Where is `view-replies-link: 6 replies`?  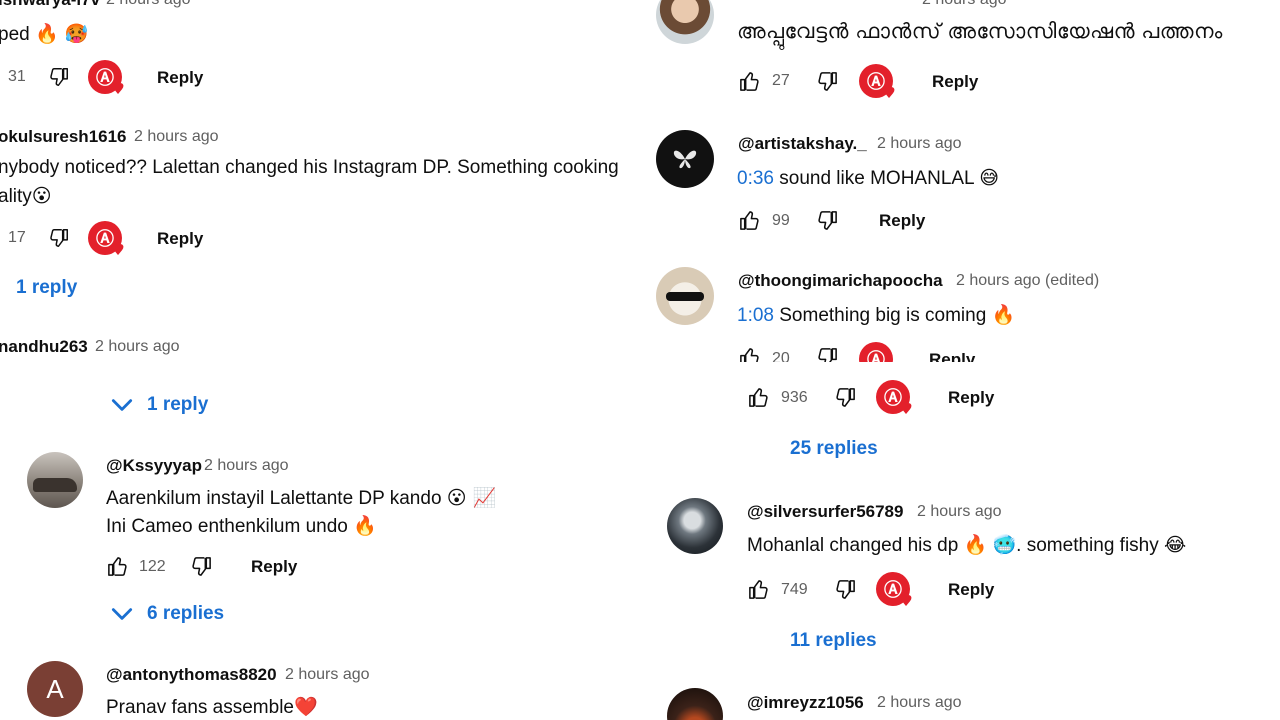 view-replies-link: 6 replies is located at coordinates (185, 614).